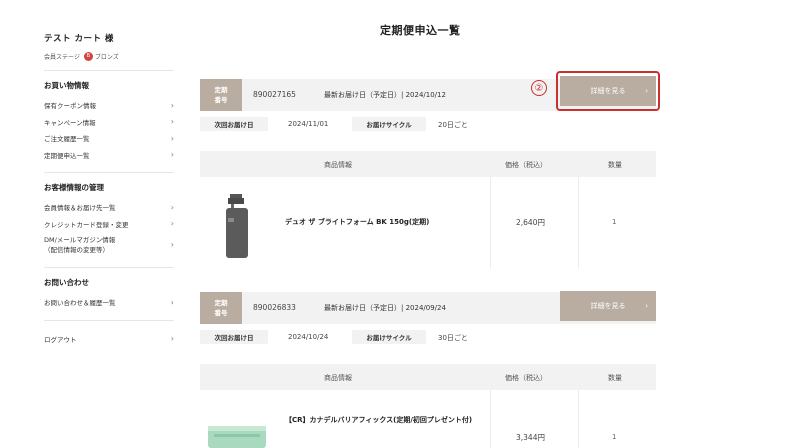 The image size is (801, 448). I want to click on next-delivery-date: 2024/11/01, so click(308, 124).